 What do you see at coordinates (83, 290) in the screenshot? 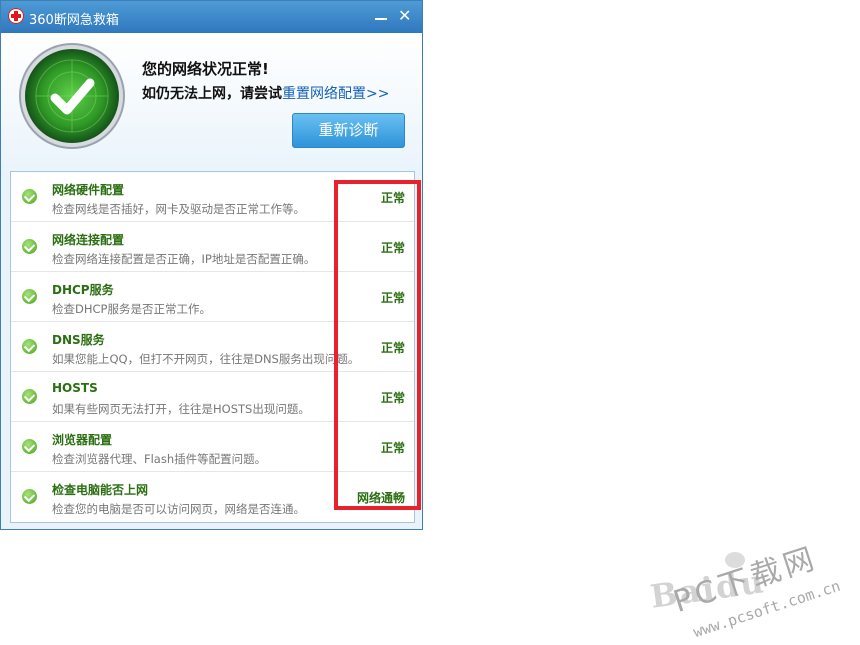
I see `check-title: DHCP服务` at bounding box center [83, 290].